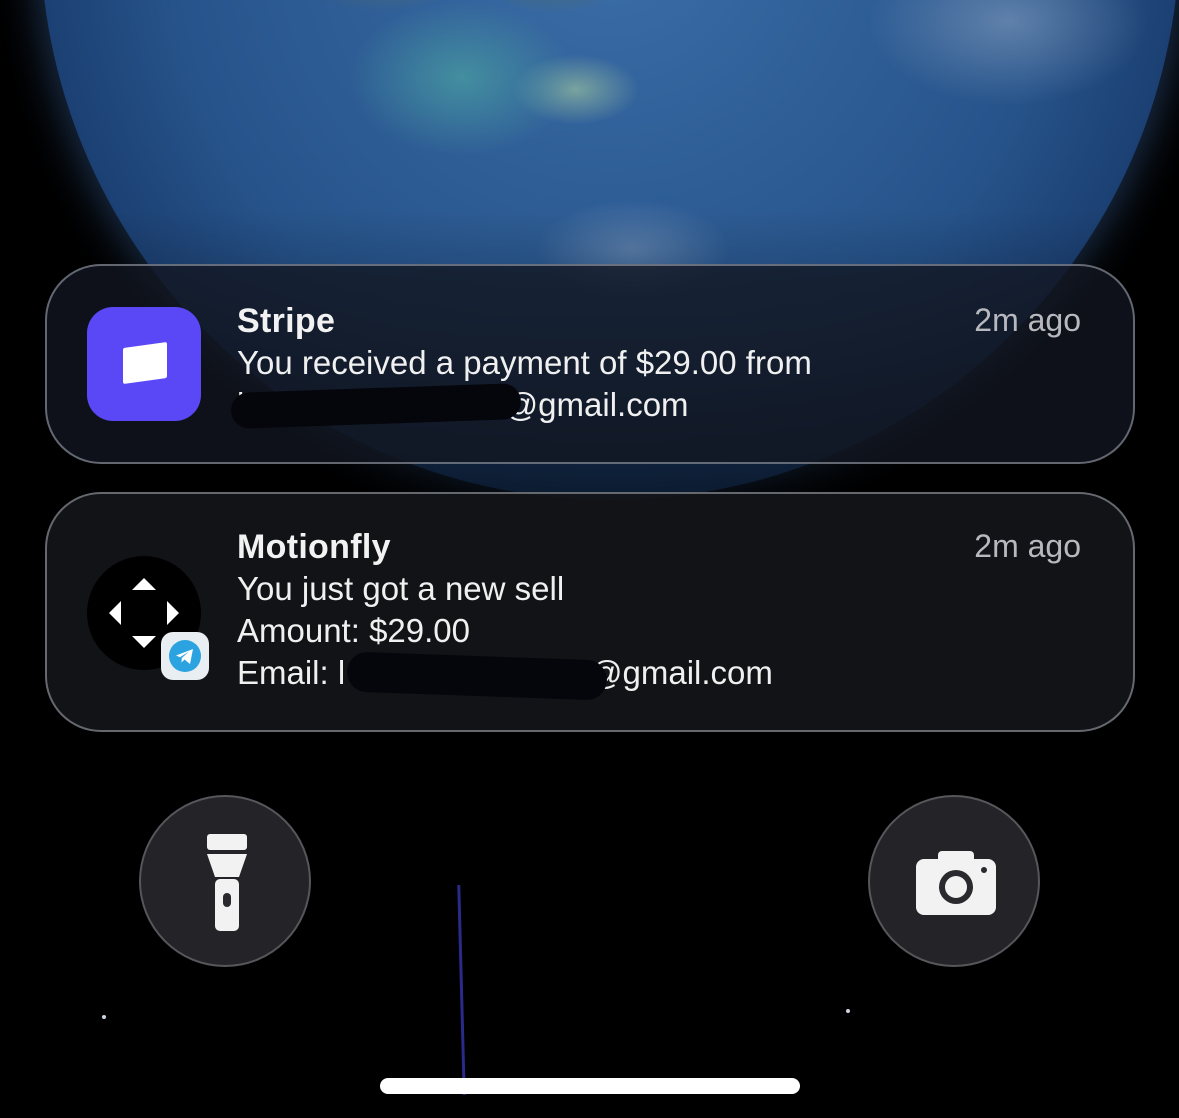 This screenshot has width=1179, height=1118. I want to click on camera-button, so click(954, 881).